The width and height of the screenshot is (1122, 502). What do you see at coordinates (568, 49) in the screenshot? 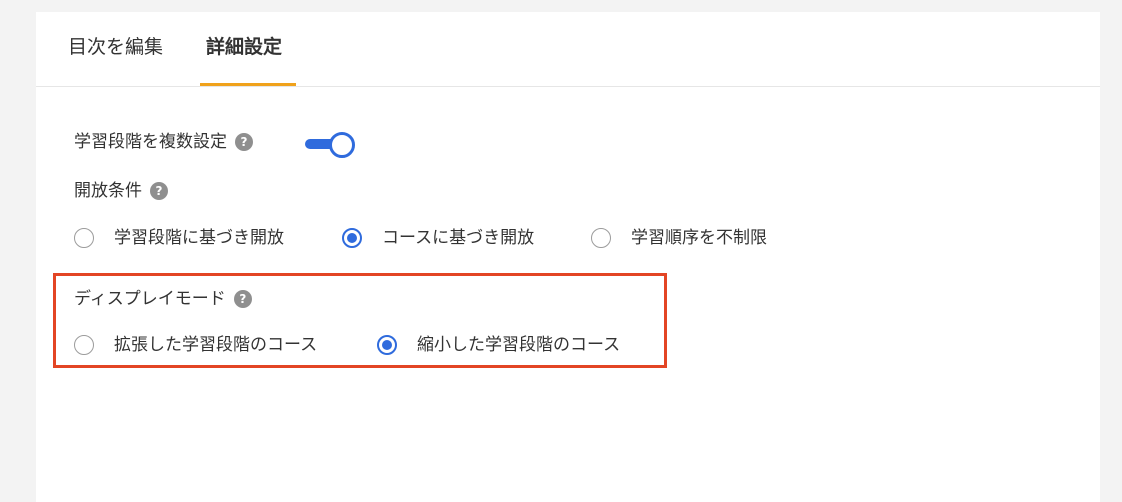
I see `tab-bar: 目次を編集 詳細設定` at bounding box center [568, 49].